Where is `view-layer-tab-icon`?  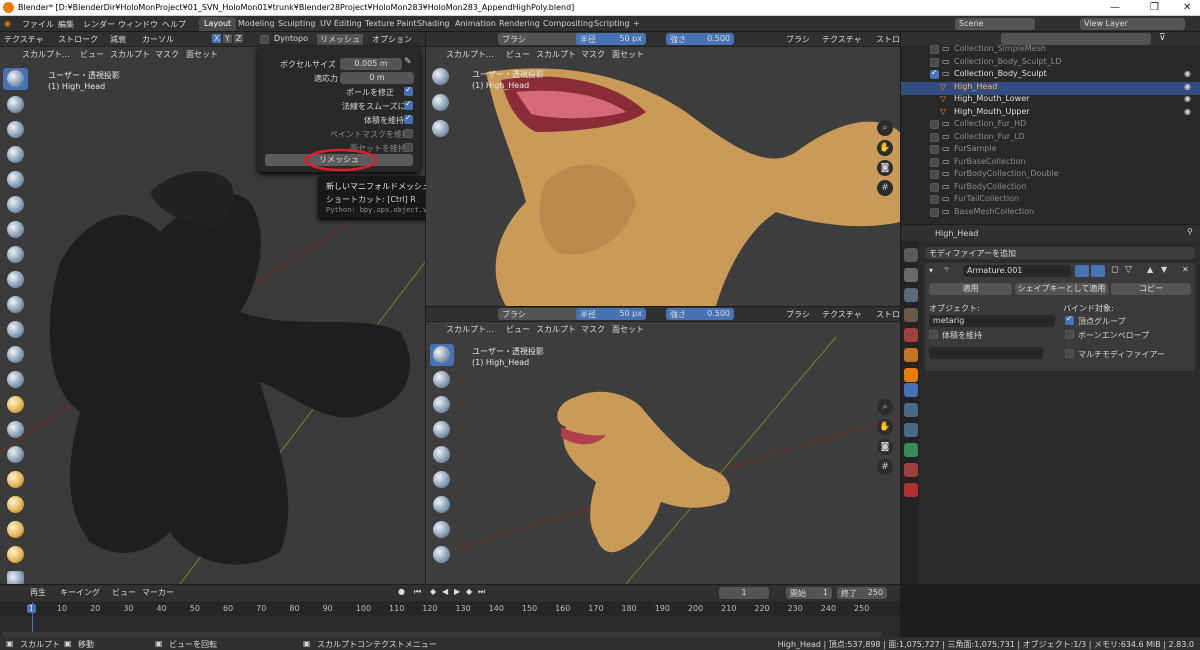 view-layer-tab-icon is located at coordinates (911, 315).